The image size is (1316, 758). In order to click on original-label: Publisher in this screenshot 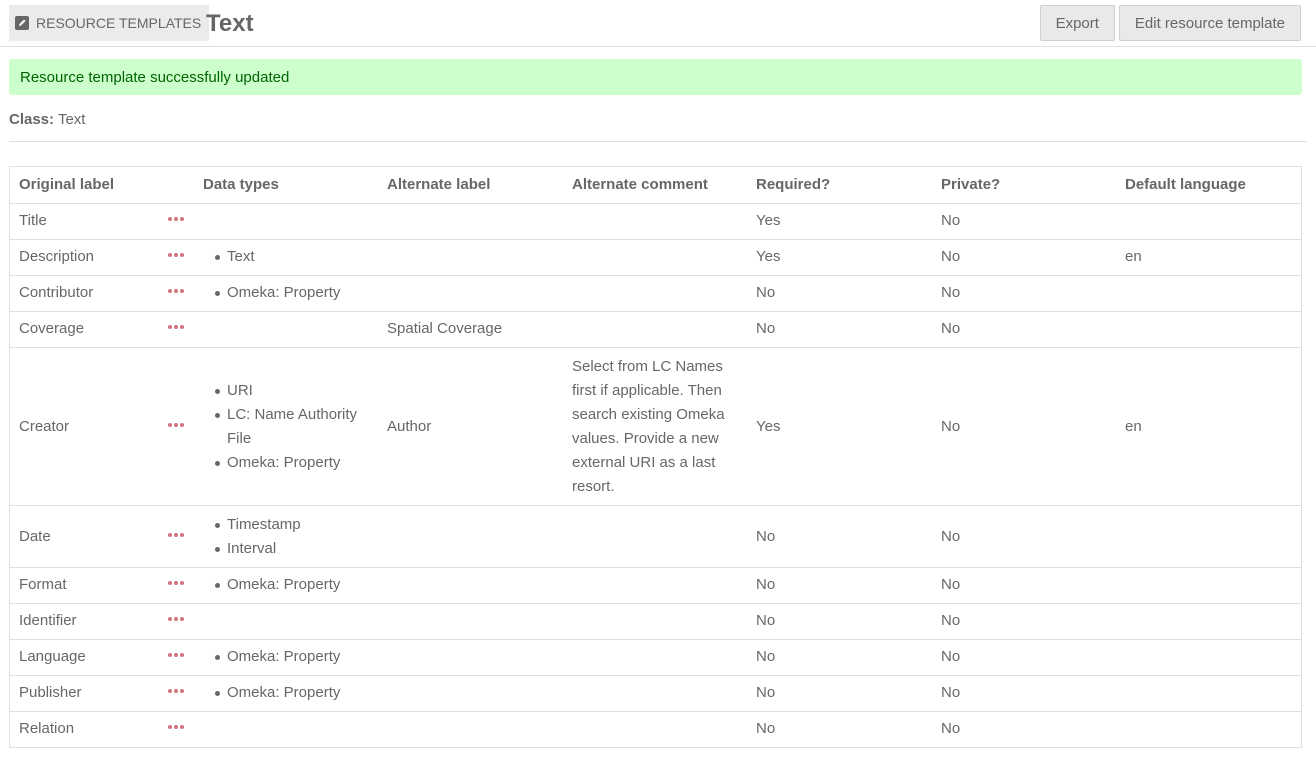, I will do `click(84, 693)`.